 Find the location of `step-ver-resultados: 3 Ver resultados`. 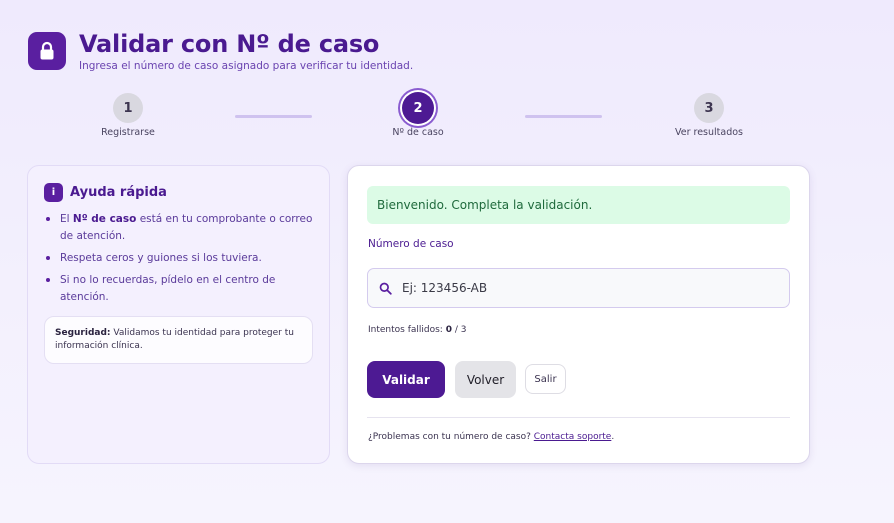

step-ver-resultados: 3 Ver resultados is located at coordinates (709, 115).